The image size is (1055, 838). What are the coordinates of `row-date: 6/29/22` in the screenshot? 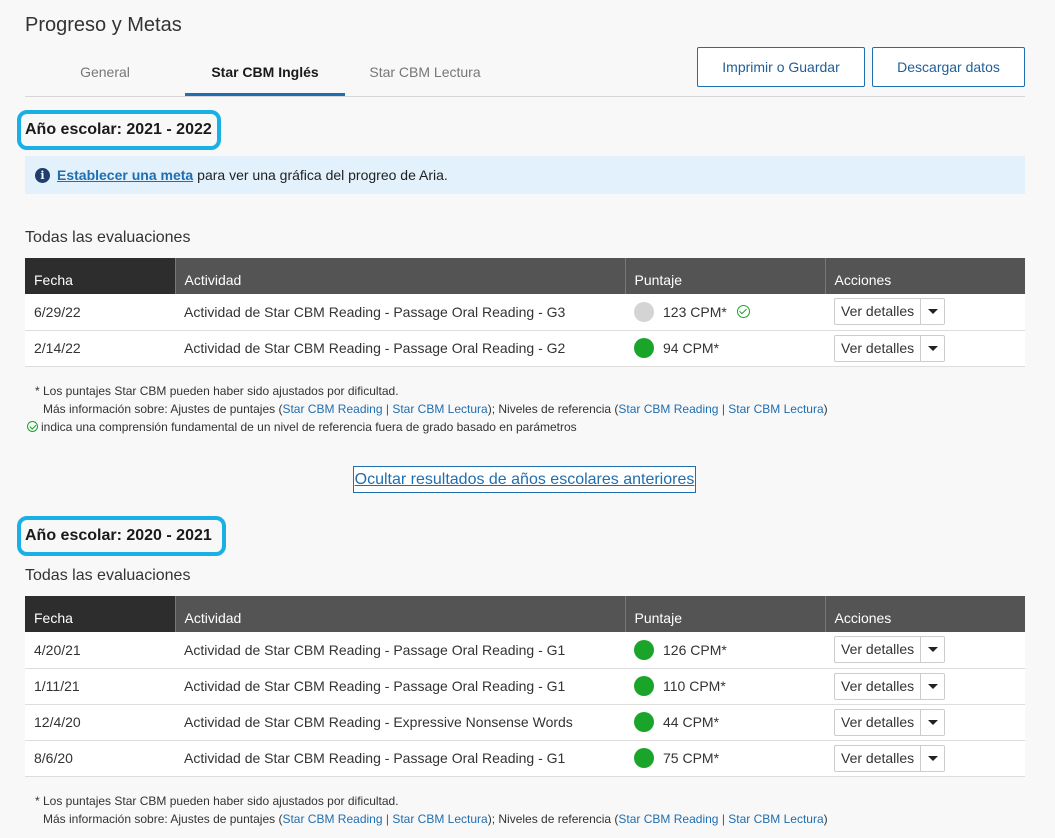 It's located at (100, 312).